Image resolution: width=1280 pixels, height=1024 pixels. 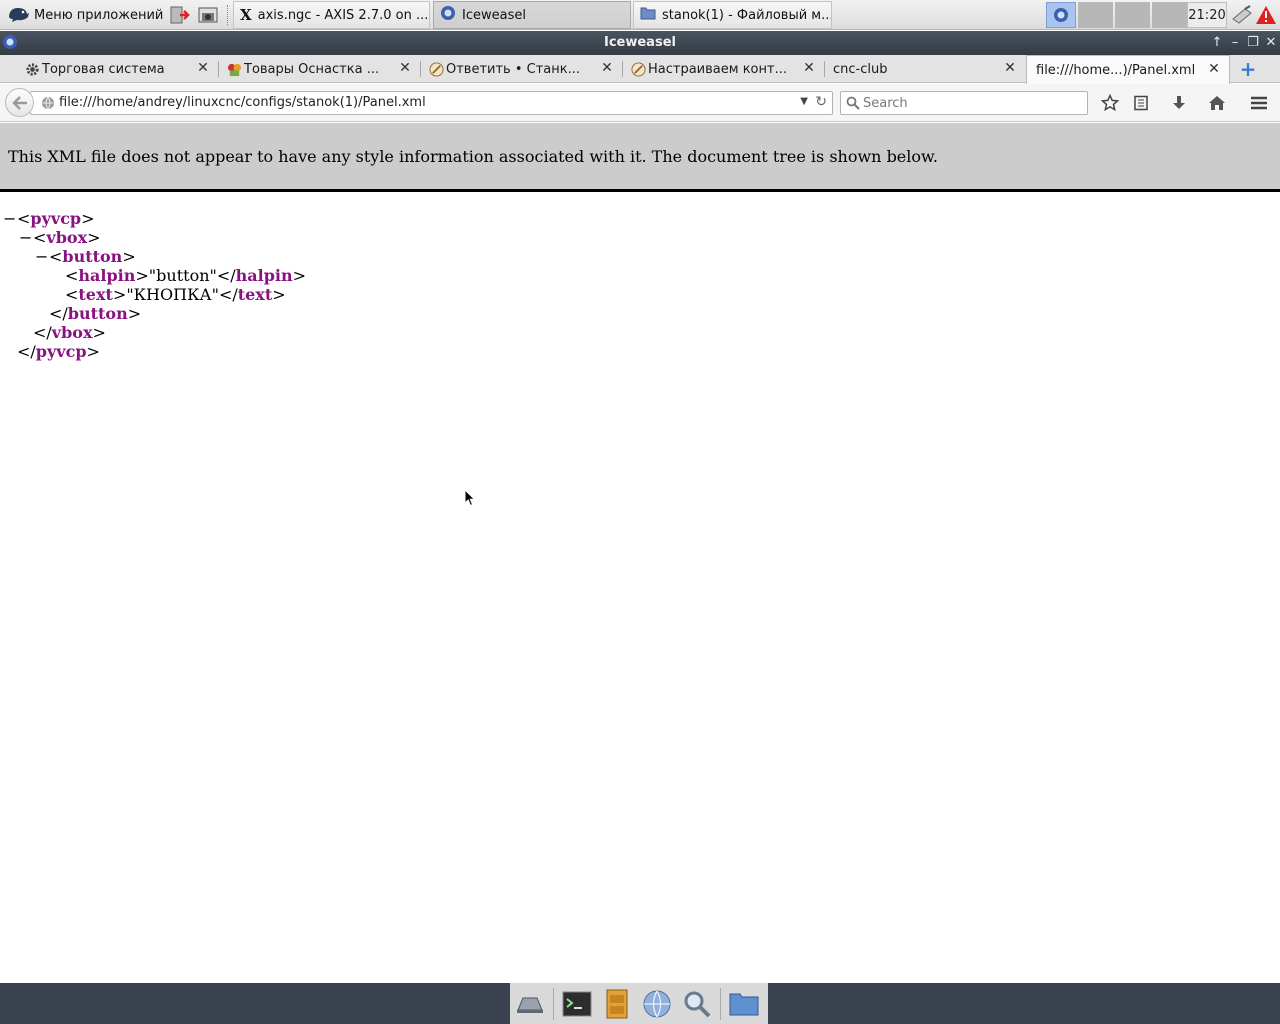 I want to click on applications-menu-button: Меню приложений, so click(x=84, y=15).